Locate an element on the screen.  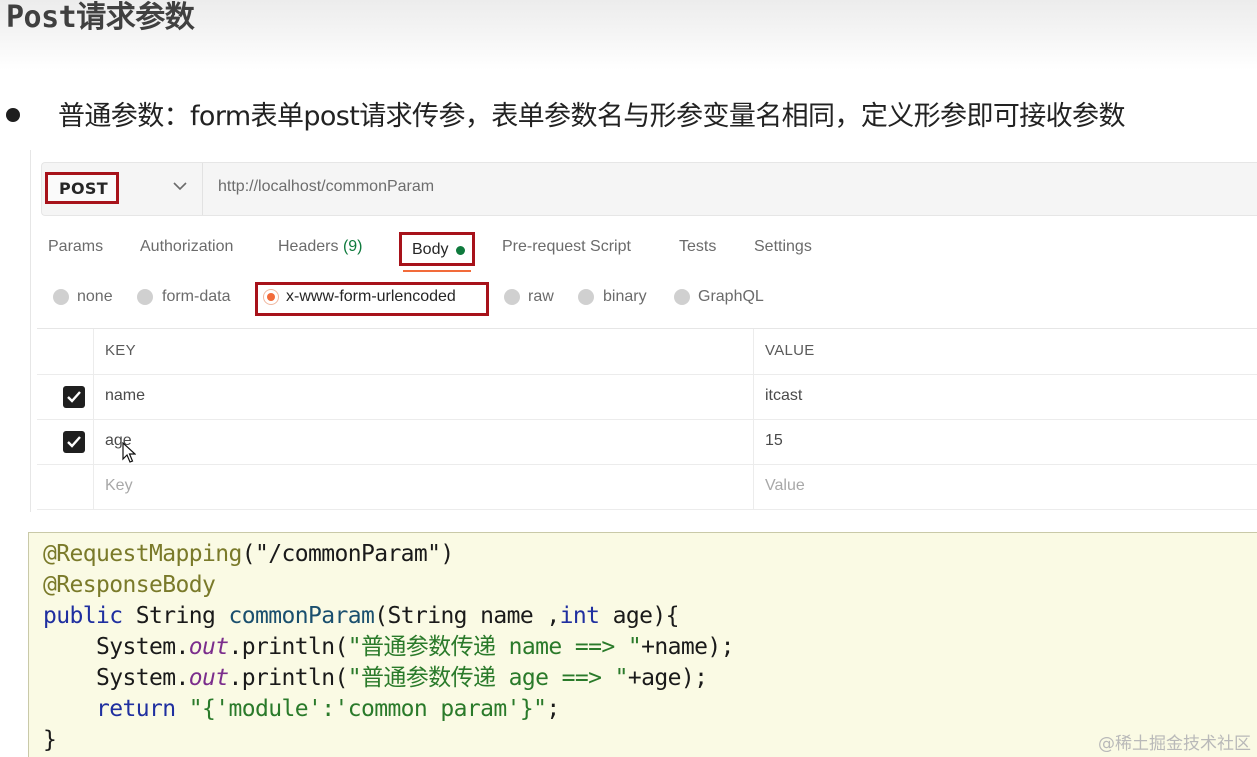
code-line-2: @ResponseBody is located at coordinates (129, 585).